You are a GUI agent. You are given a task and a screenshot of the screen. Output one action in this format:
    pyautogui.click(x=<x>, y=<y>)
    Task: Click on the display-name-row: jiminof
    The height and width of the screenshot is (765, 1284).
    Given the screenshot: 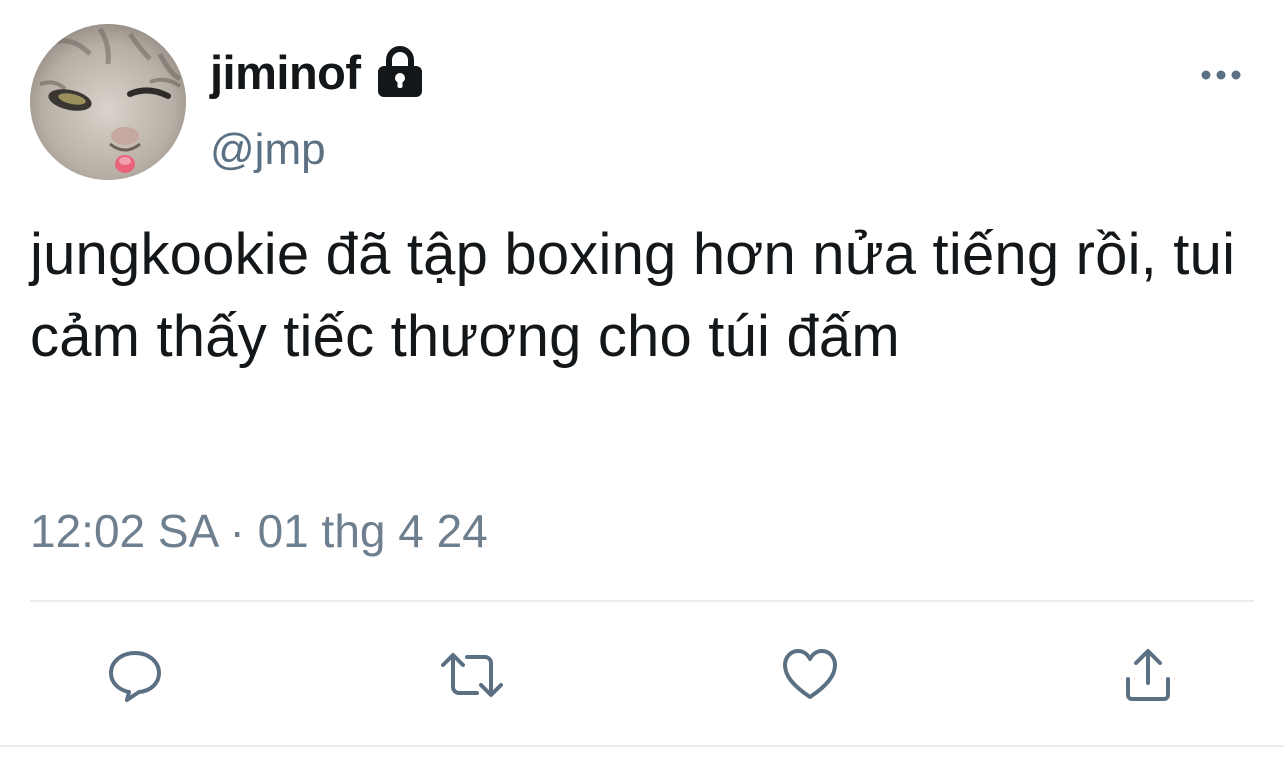 What is the action you would take?
    pyautogui.click(x=317, y=72)
    